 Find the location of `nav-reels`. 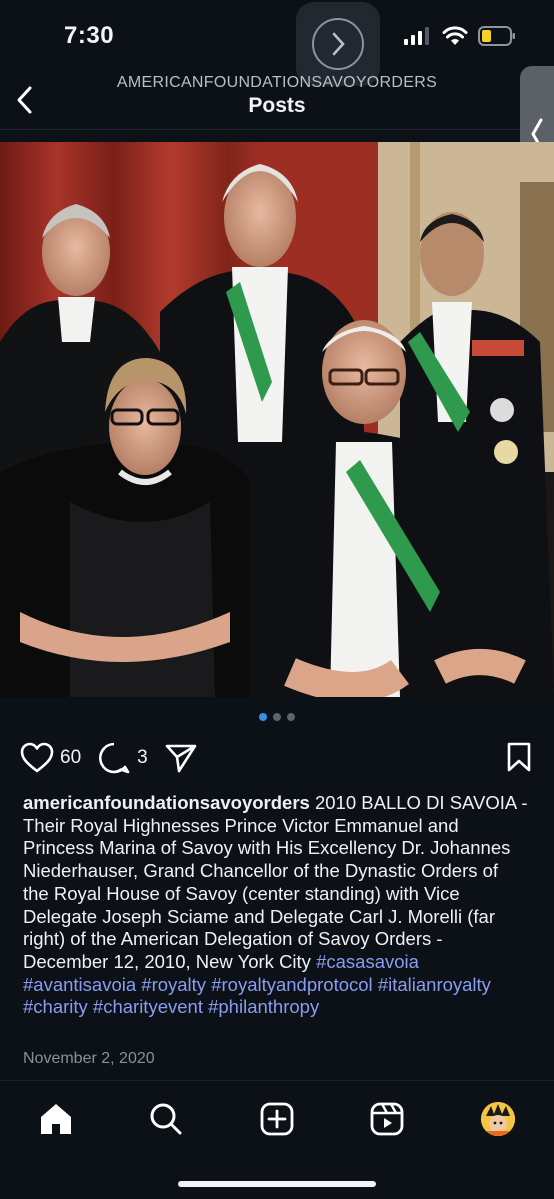

nav-reels is located at coordinates (387, 1119).